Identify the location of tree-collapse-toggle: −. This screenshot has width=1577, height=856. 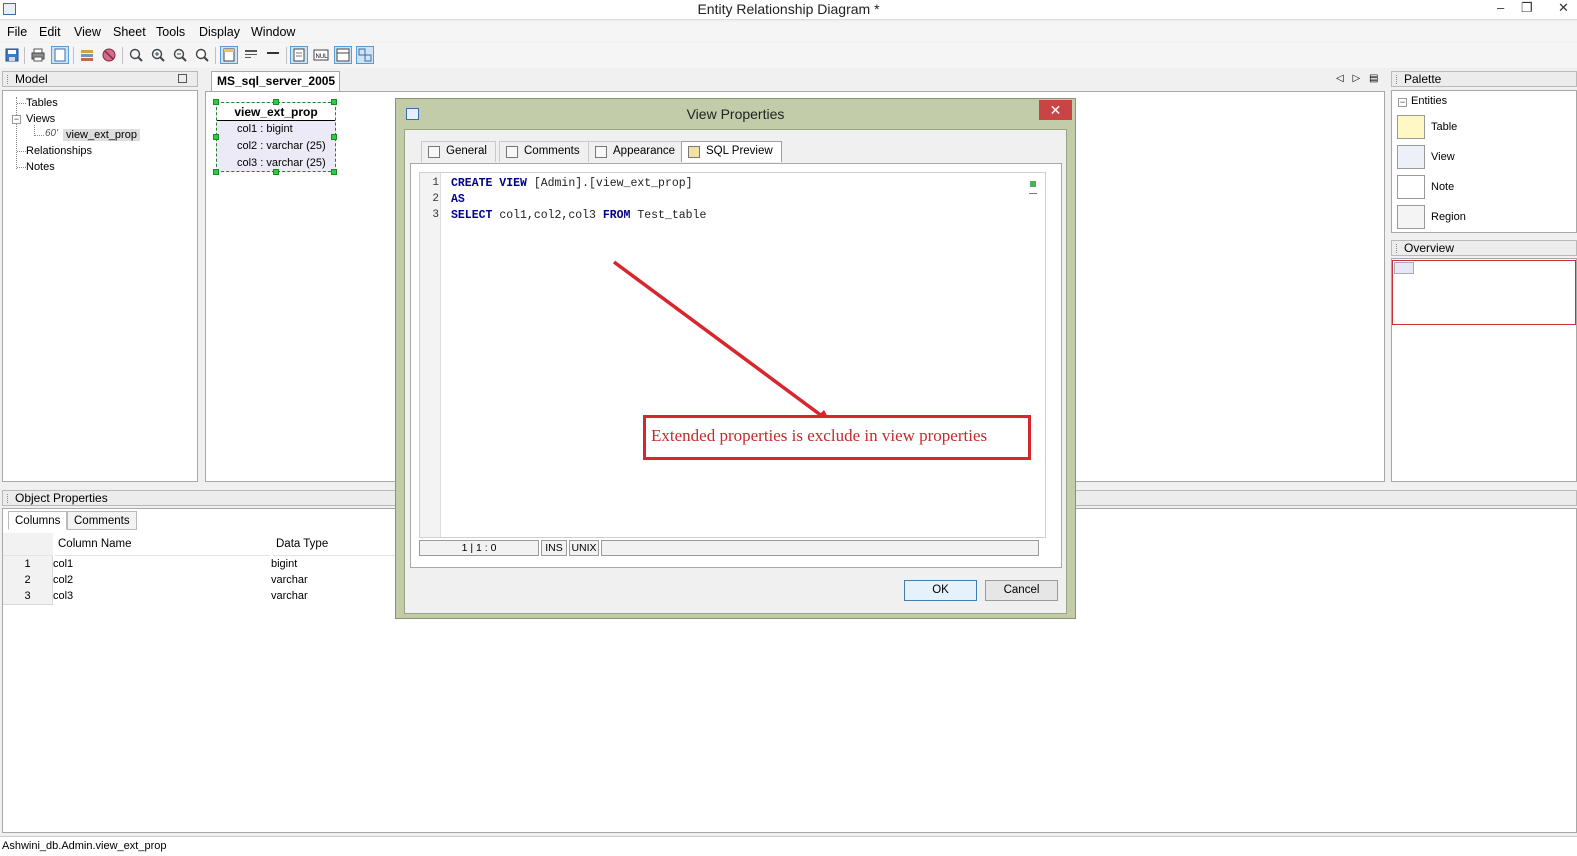
(16, 119).